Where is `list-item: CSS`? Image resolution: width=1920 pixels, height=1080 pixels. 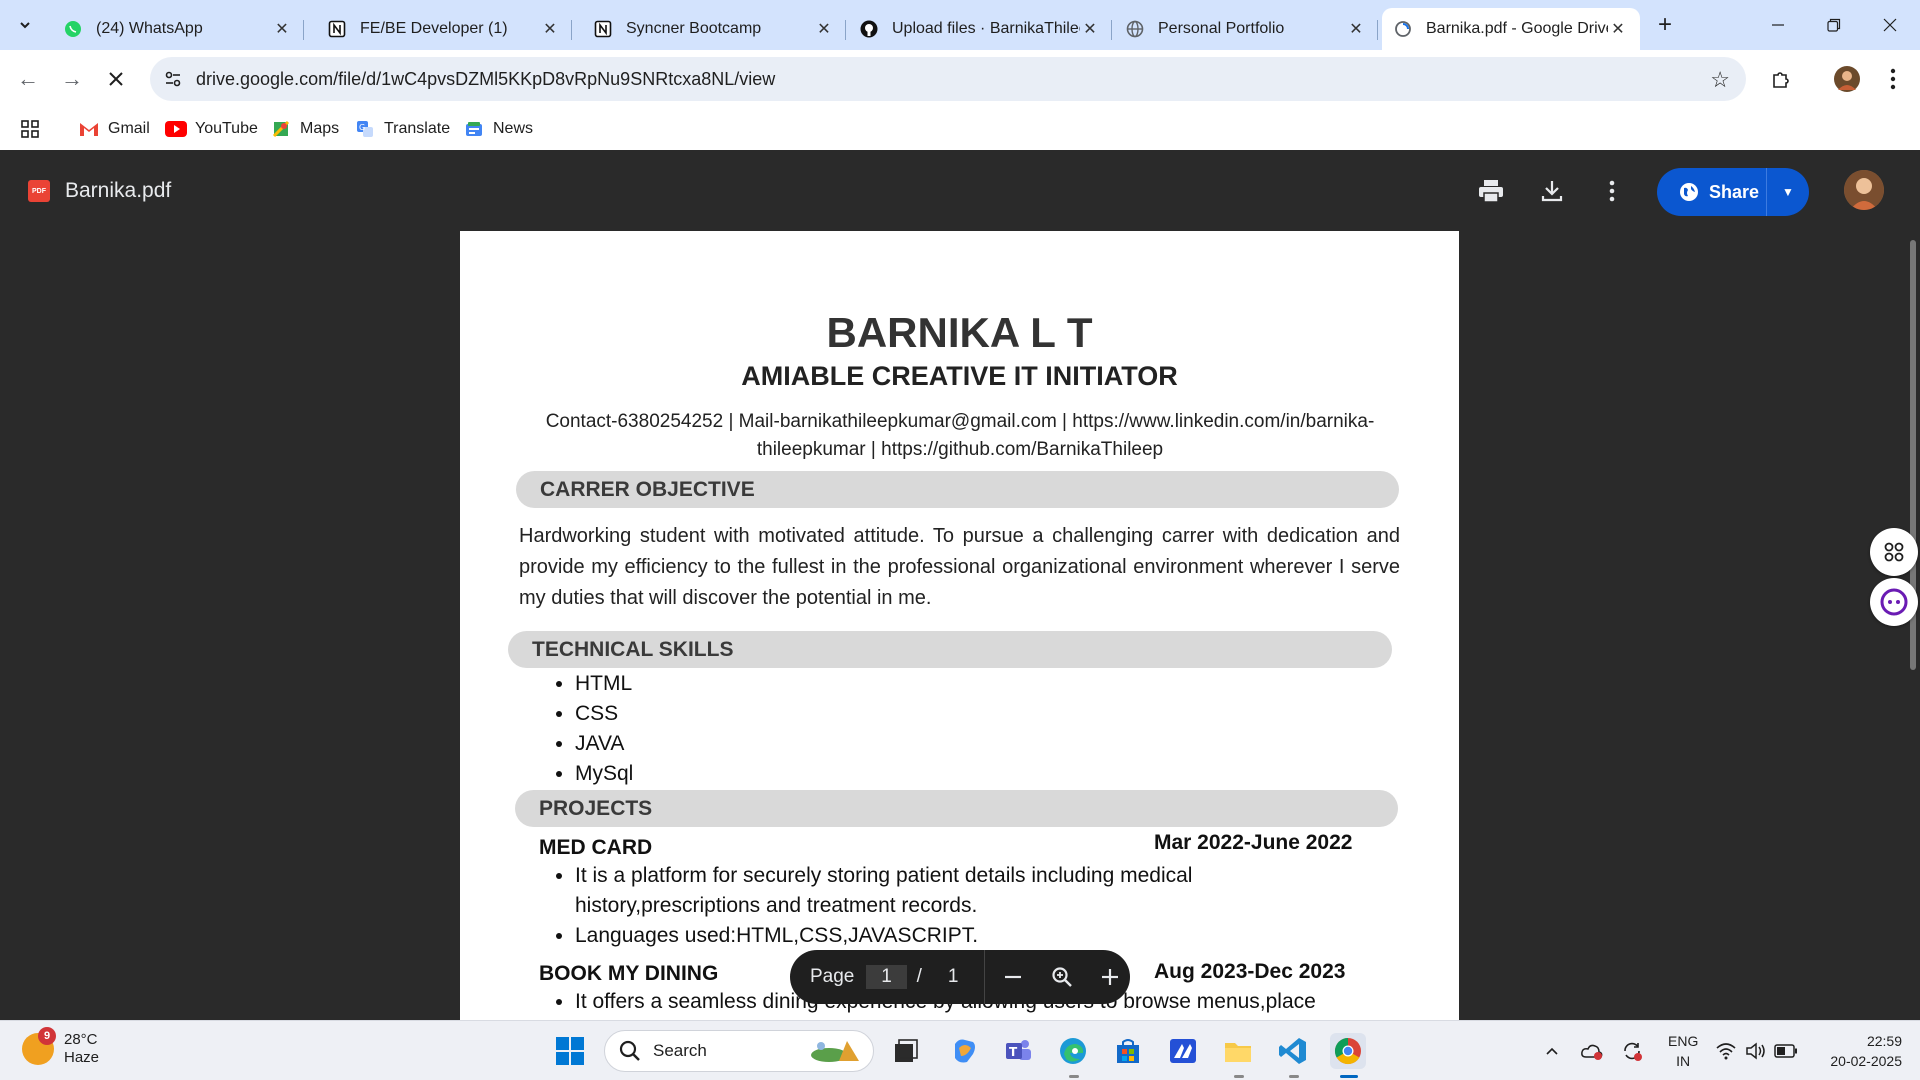 list-item: CSS is located at coordinates (604, 714).